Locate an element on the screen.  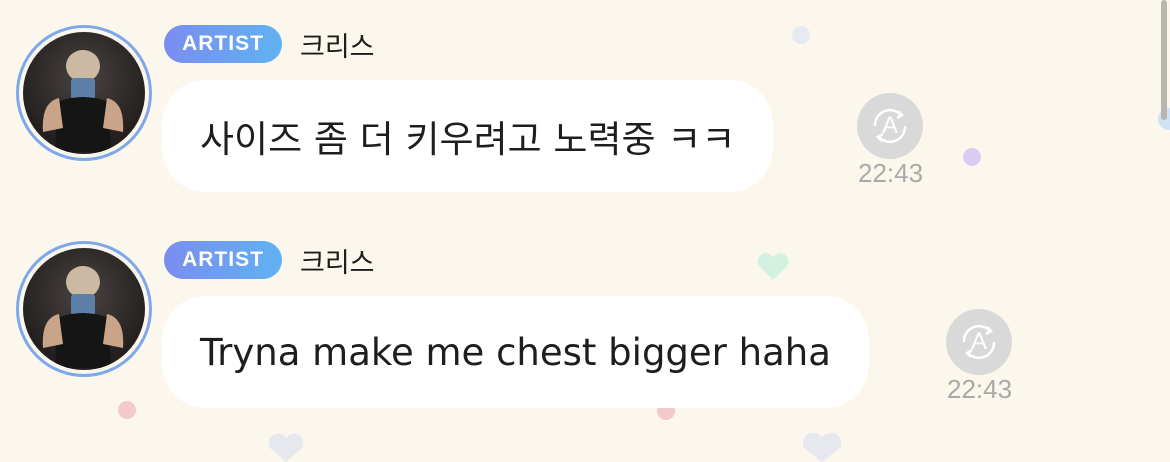
message-bubble: Tryna make me chest bigger haha is located at coordinates (515, 352).